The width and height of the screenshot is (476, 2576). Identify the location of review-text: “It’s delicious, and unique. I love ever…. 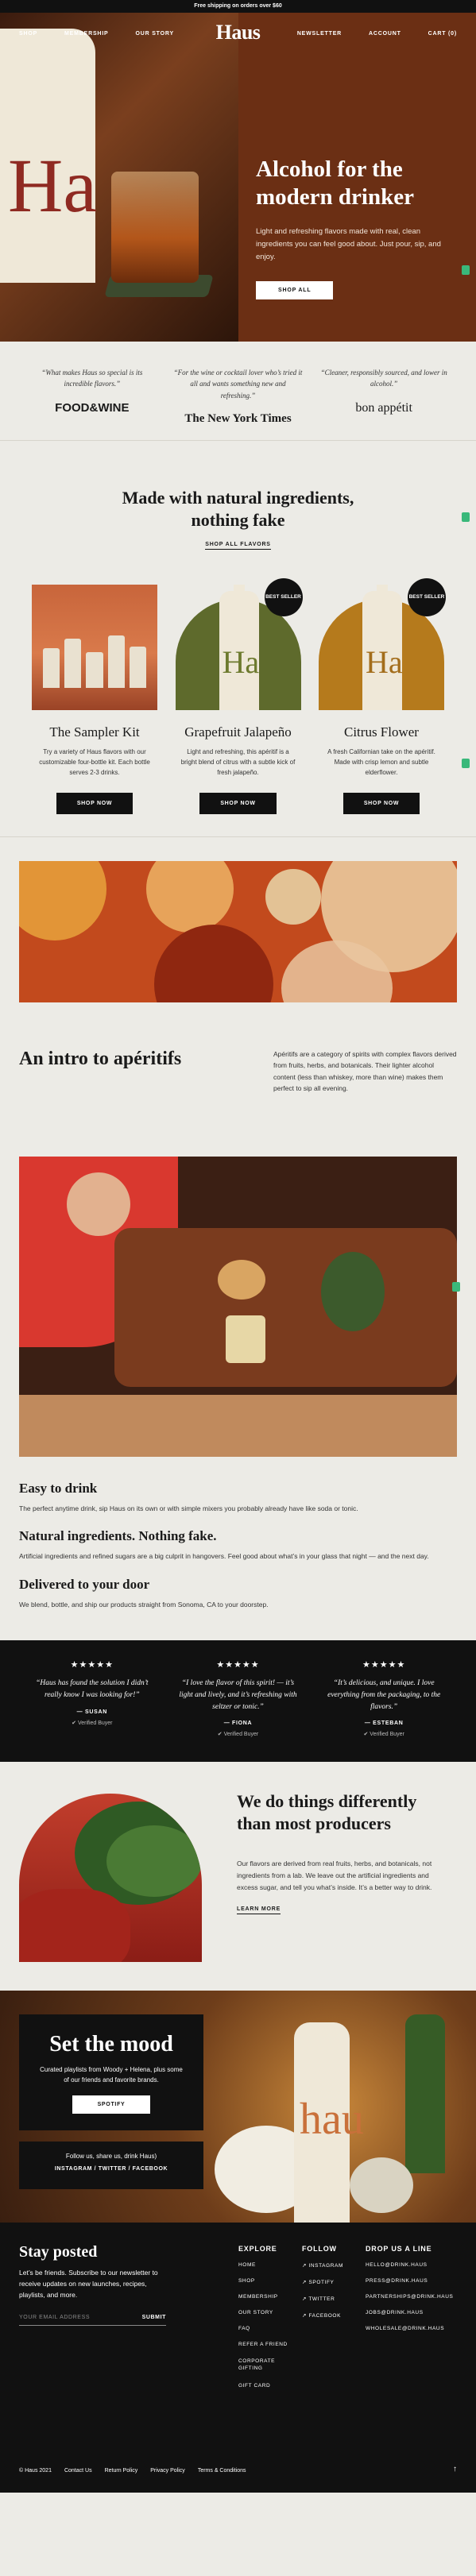
(384, 1695).